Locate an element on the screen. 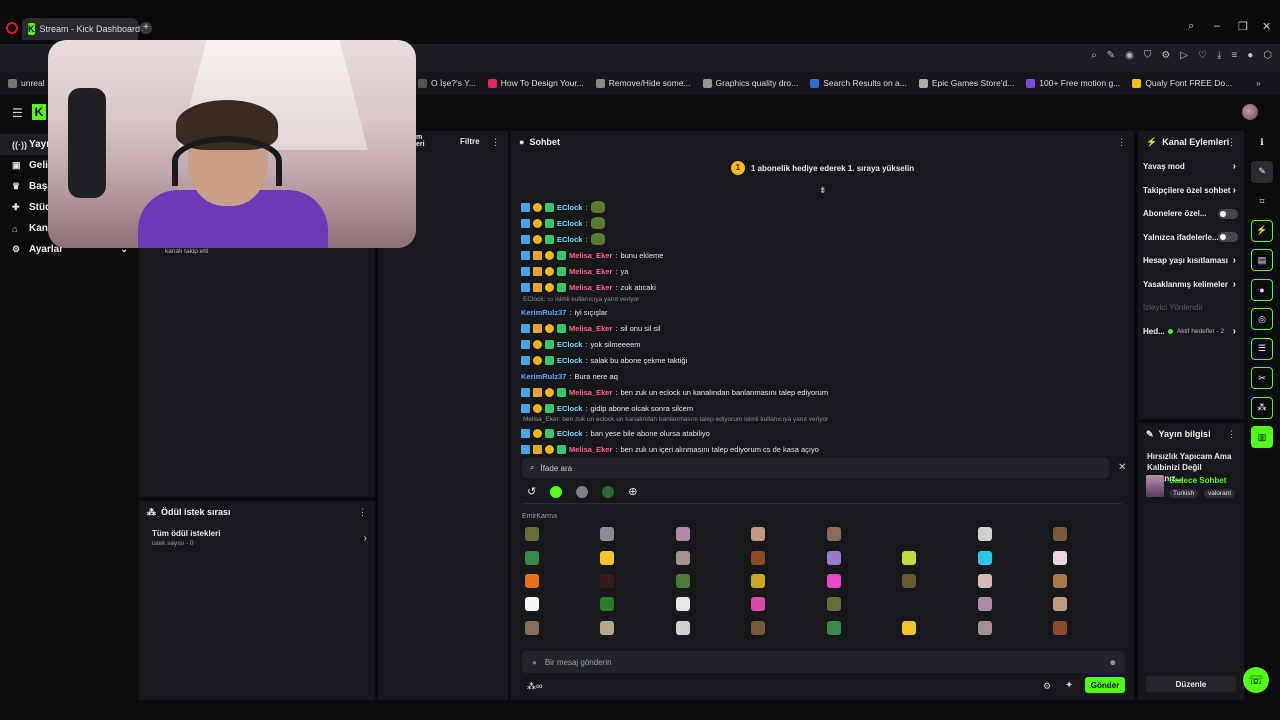 This screenshot has height=720, width=1280. chat-username: KerimRulz37 is located at coordinates (543, 312).